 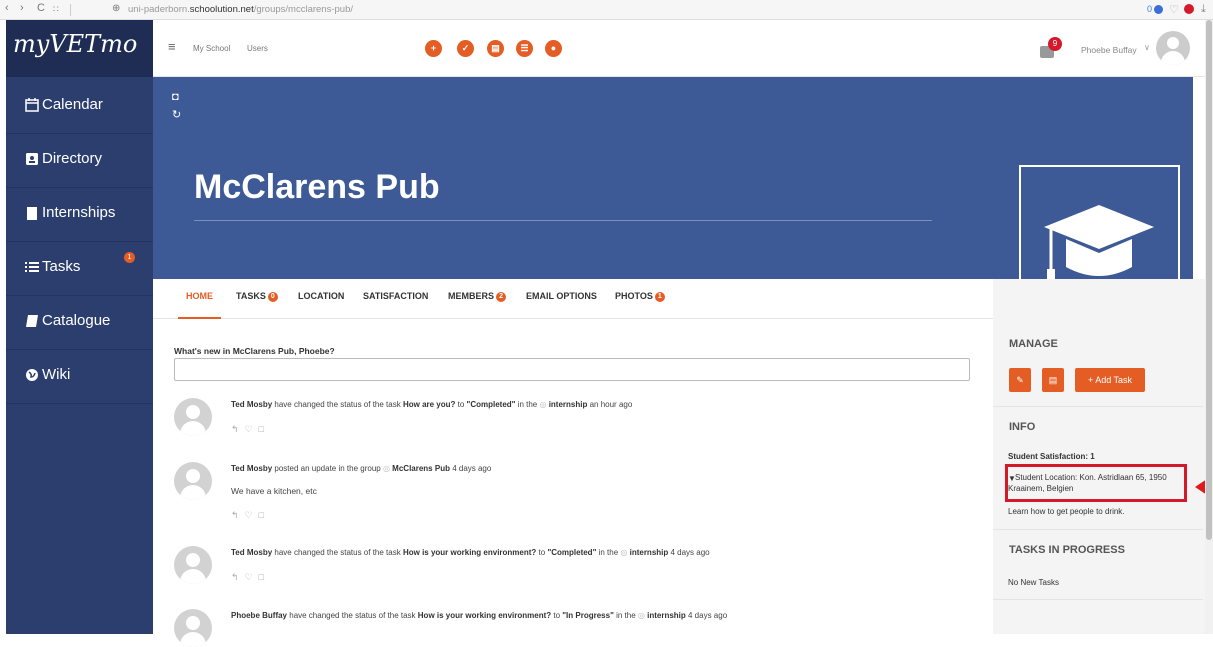 What do you see at coordinates (1209, 280) in the screenshot?
I see `scrollbar-thumb` at bounding box center [1209, 280].